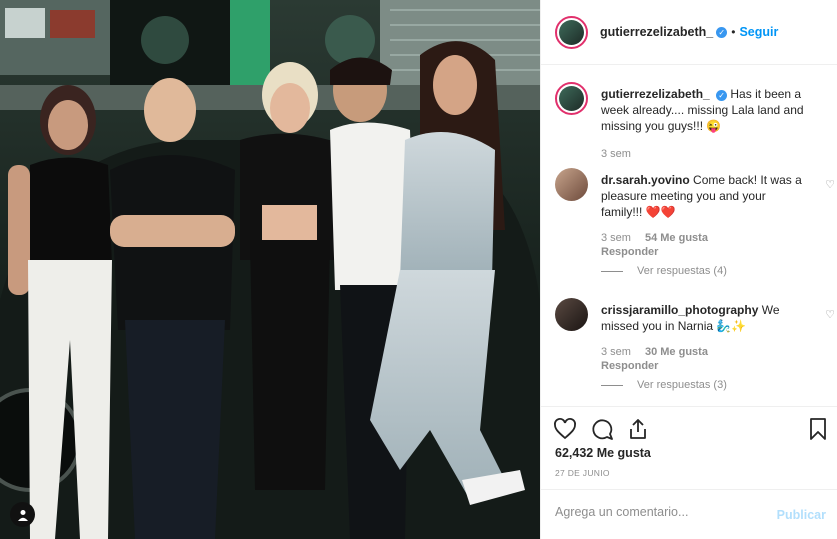 The height and width of the screenshot is (539, 837). I want to click on comment-username: crissjaramillo_photography, so click(679, 310).